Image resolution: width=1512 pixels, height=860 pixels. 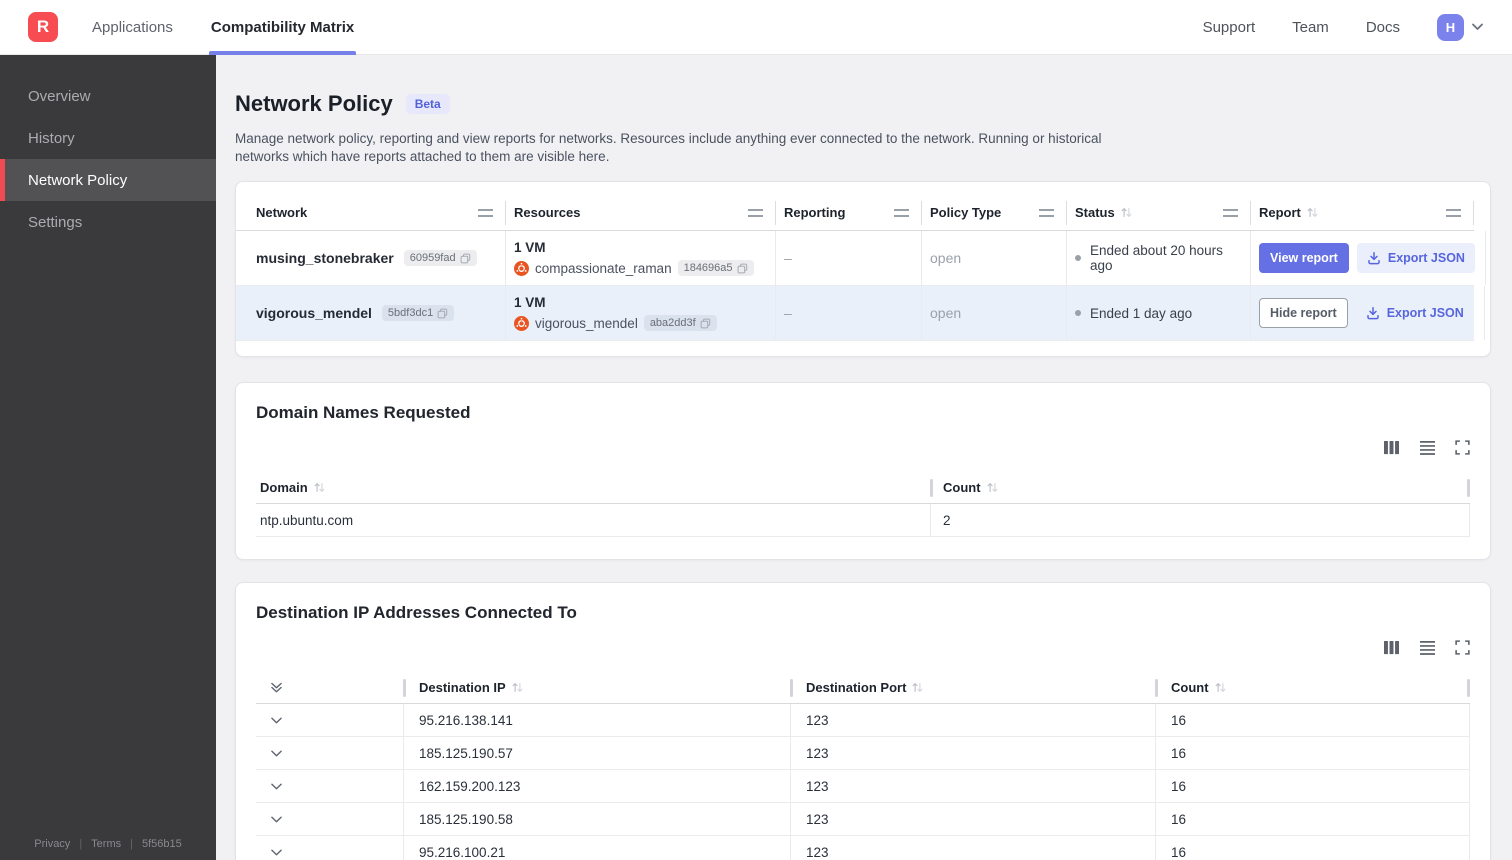 I want to click on domain-cell: ntp.ubuntu.com, so click(x=593, y=520).